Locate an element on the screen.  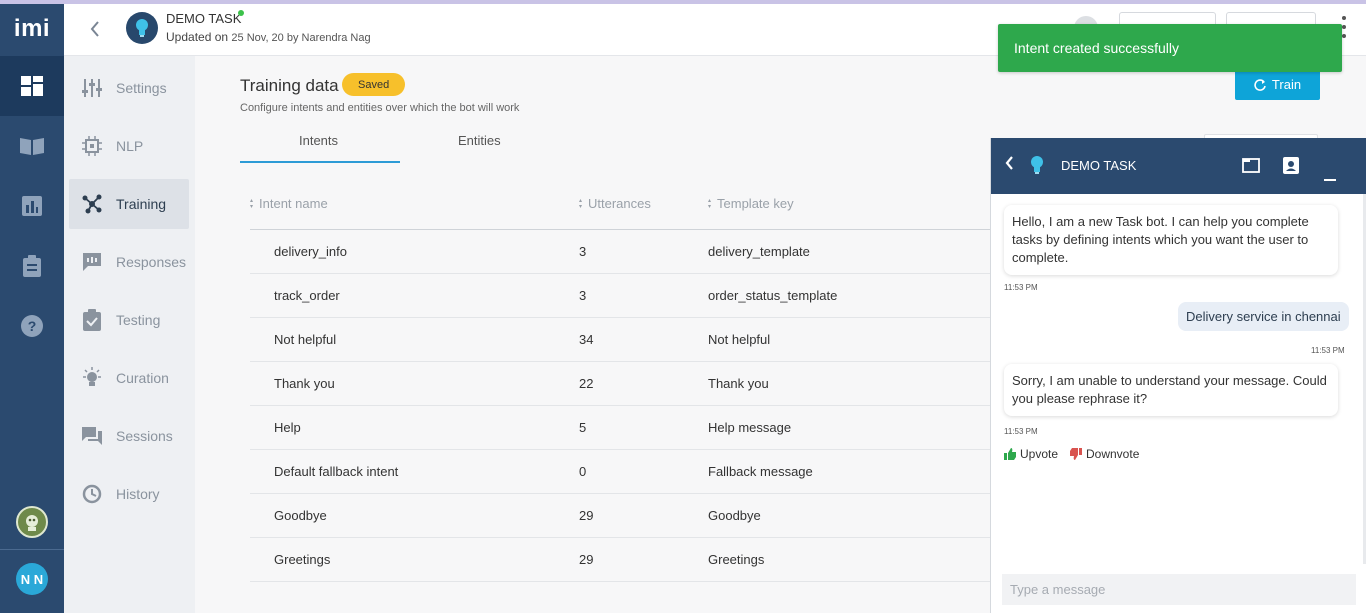
rail-item-analytics is located at coordinates (32, 206).